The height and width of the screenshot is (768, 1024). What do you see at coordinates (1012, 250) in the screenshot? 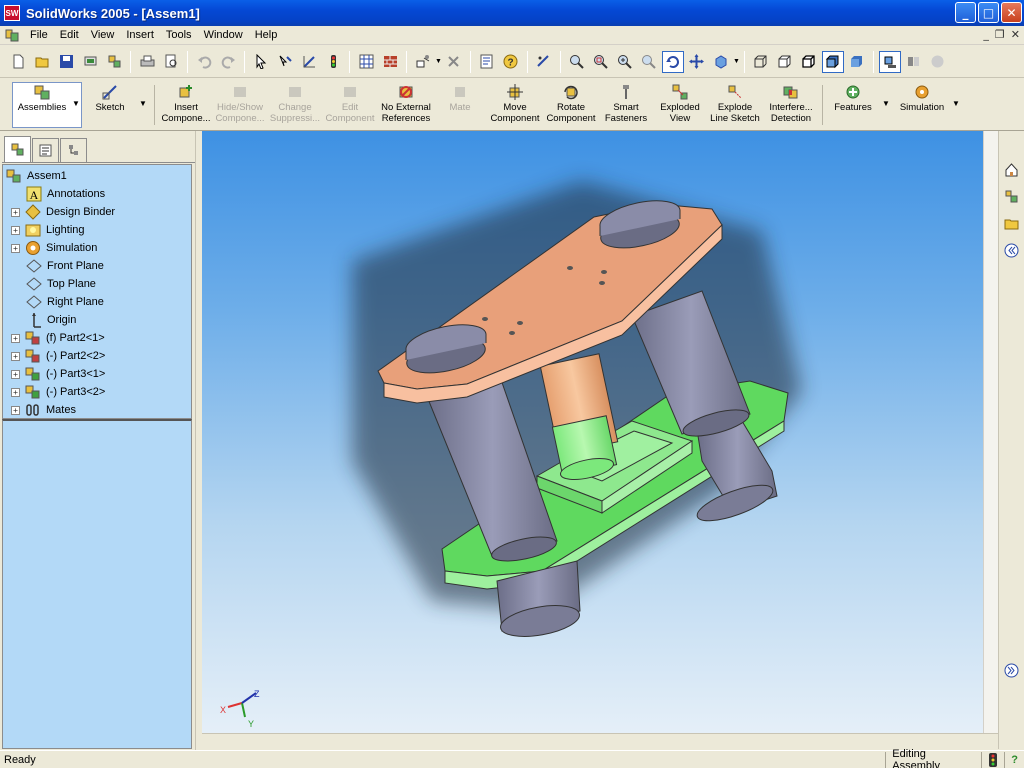
I see `collapse-pane-icon` at bounding box center [1012, 250].